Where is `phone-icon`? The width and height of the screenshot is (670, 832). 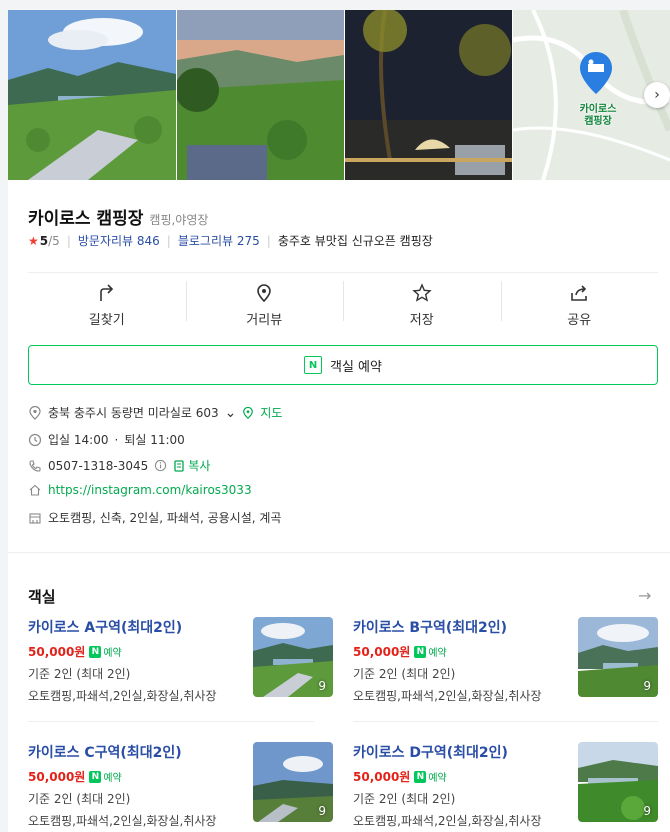 phone-icon is located at coordinates (35, 465).